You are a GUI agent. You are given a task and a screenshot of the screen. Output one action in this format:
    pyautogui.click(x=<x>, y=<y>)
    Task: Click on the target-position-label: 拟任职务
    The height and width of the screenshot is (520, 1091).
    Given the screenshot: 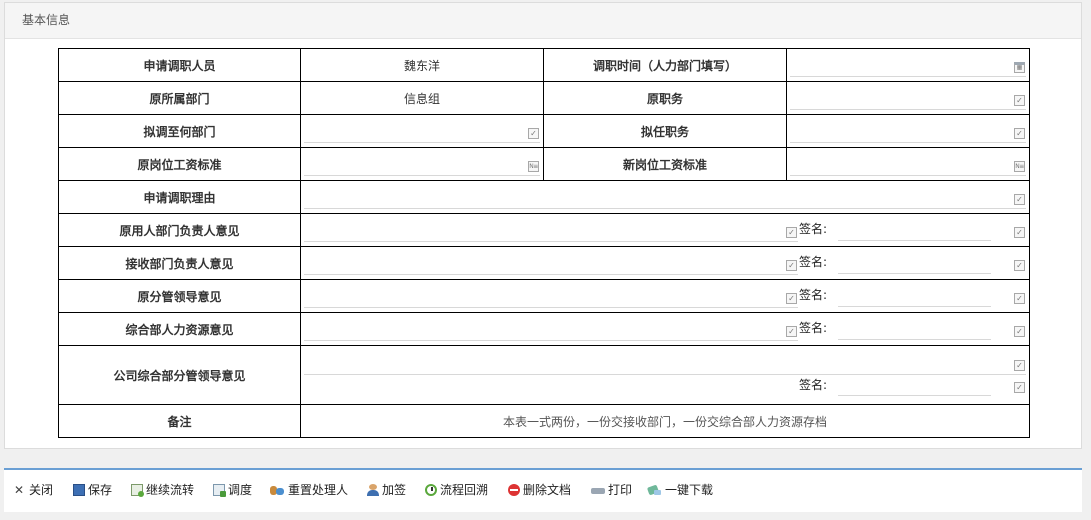 What is the action you would take?
    pyautogui.click(x=665, y=131)
    